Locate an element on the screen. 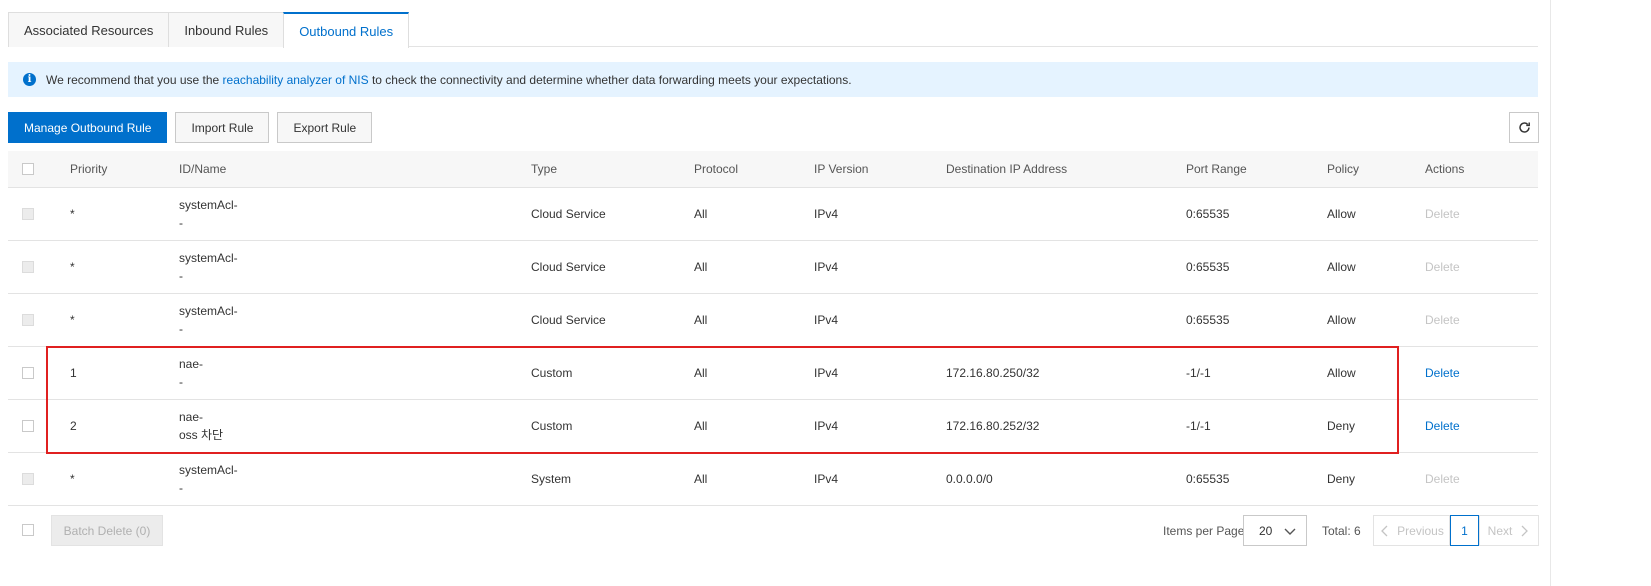 The image size is (1651, 586). tab-associated-resources: Associated Resources is located at coordinates (89, 29).